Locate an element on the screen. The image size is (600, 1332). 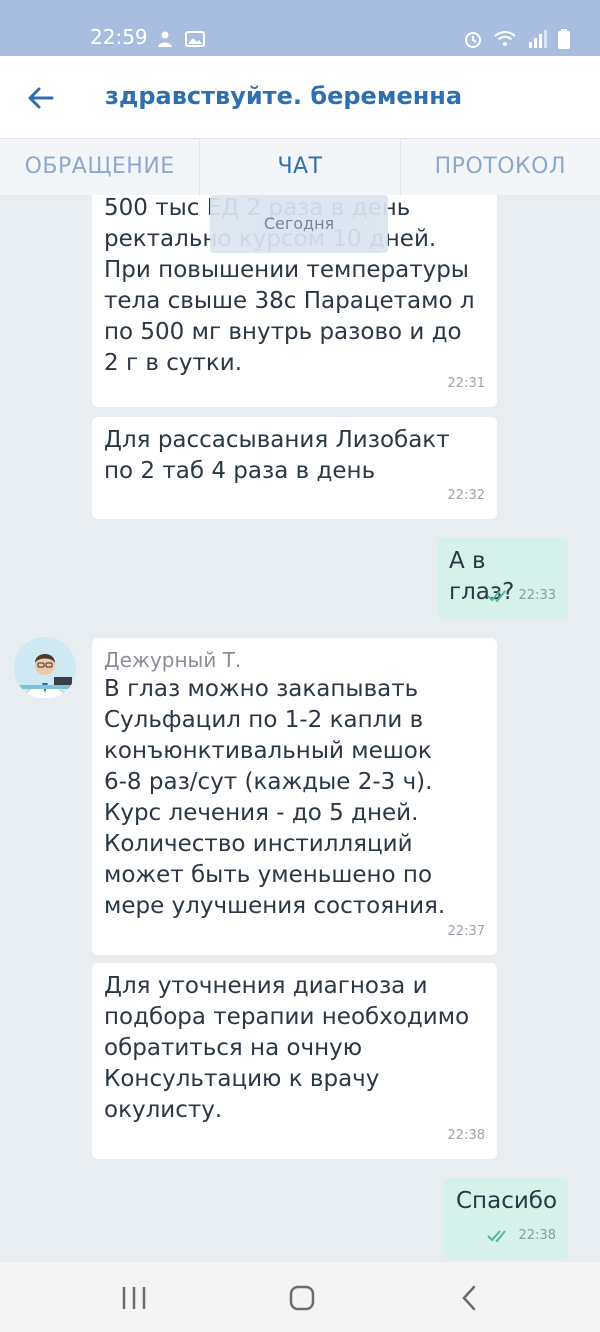
system-nav-bar is located at coordinates (300, 1297).